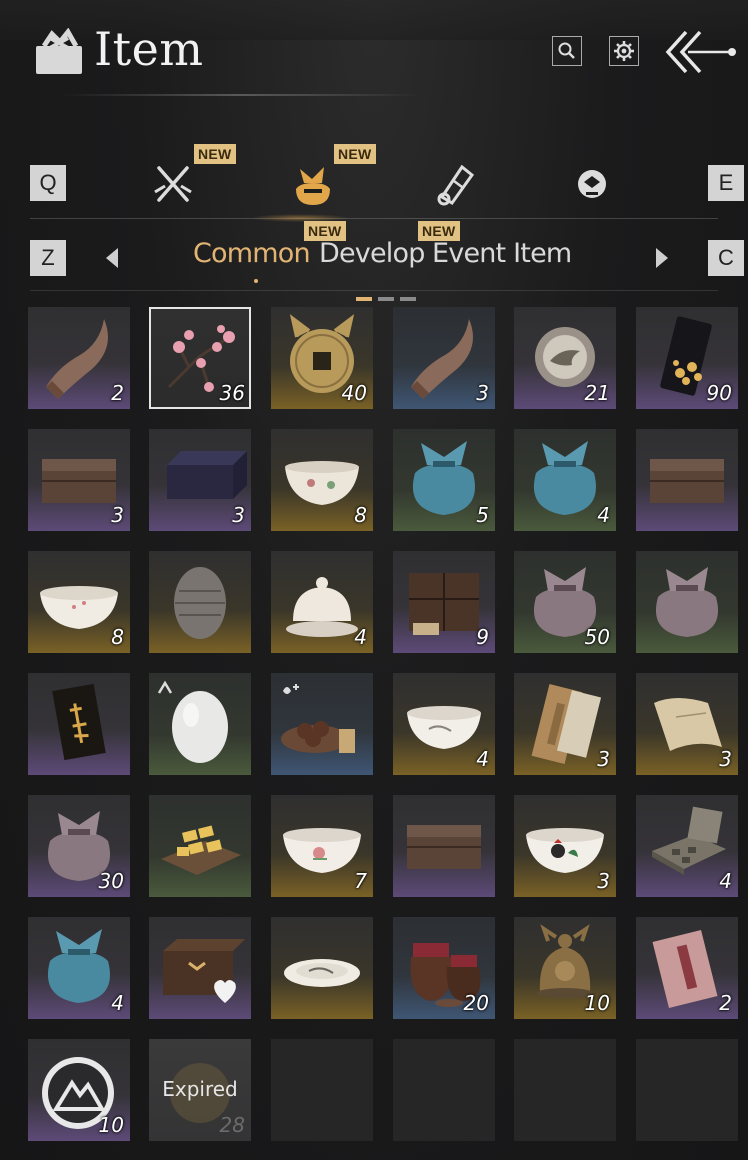 The image size is (748, 1160). Describe the element at coordinates (700, 52) in the screenshot. I see `back-arrow-icon` at that location.